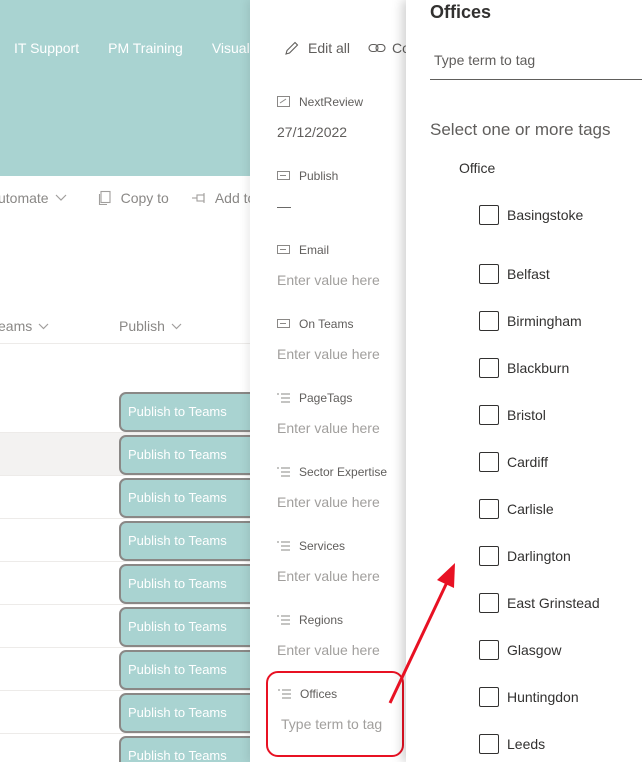  I want to click on tag-search-input, so click(536, 60).